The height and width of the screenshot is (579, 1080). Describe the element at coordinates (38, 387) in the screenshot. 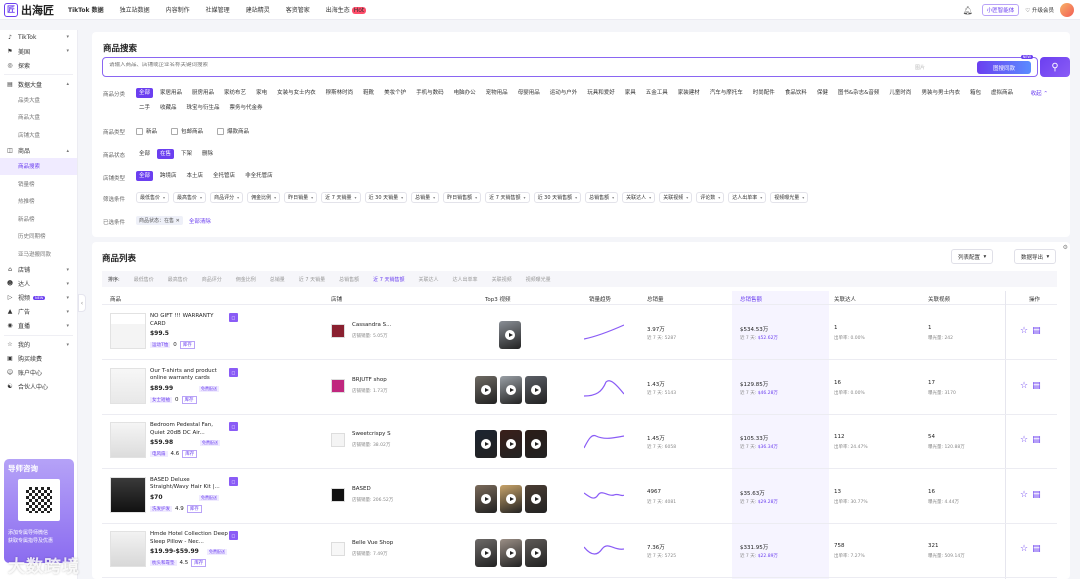

I see `sidebar-item-partner: ☯ 合伙人中心` at that location.